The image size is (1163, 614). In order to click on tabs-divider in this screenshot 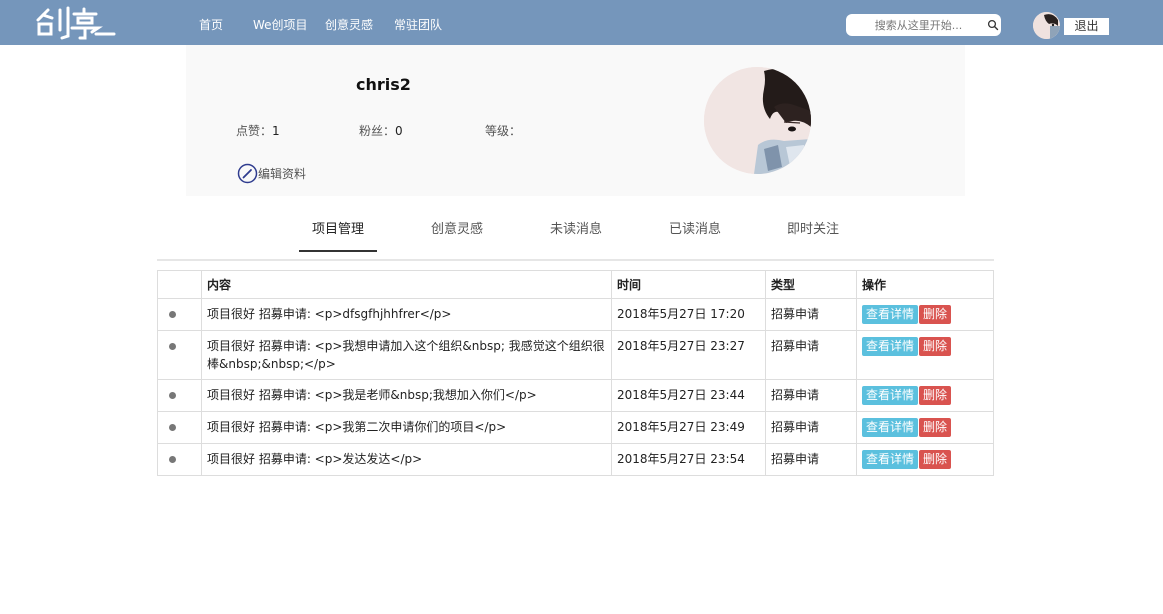, I will do `click(575, 260)`.